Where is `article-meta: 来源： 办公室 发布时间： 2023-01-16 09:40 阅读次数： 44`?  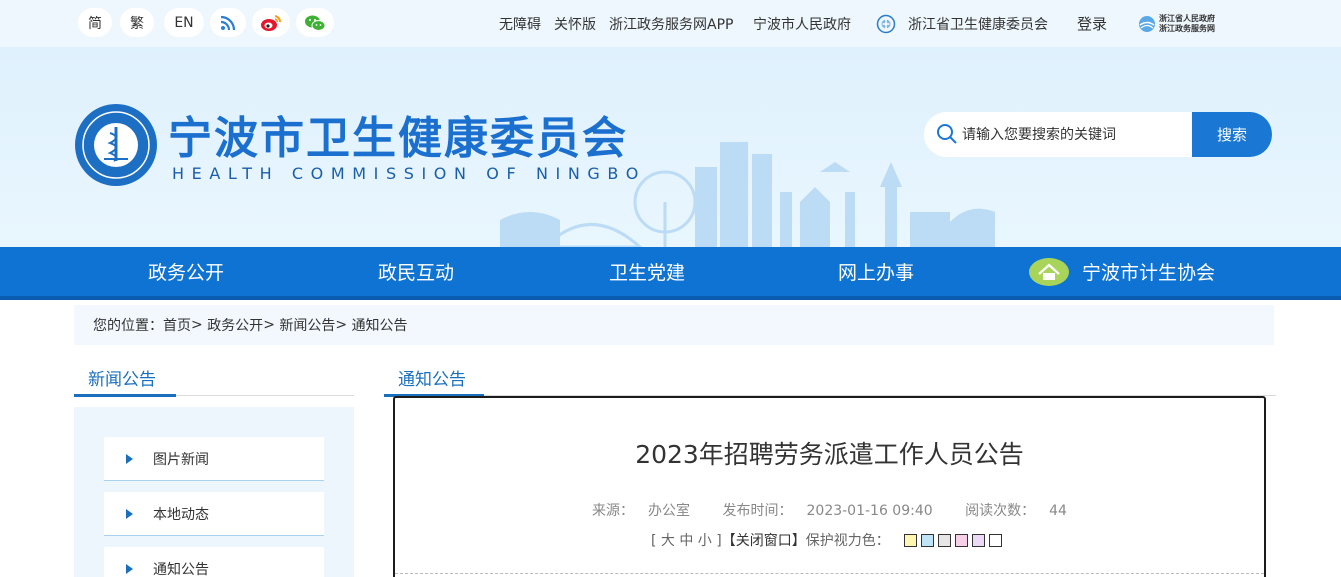
article-meta: 来源： 办公室 发布时间： 2023-01-16 09:40 阅读次数： 44 is located at coordinates (829, 510).